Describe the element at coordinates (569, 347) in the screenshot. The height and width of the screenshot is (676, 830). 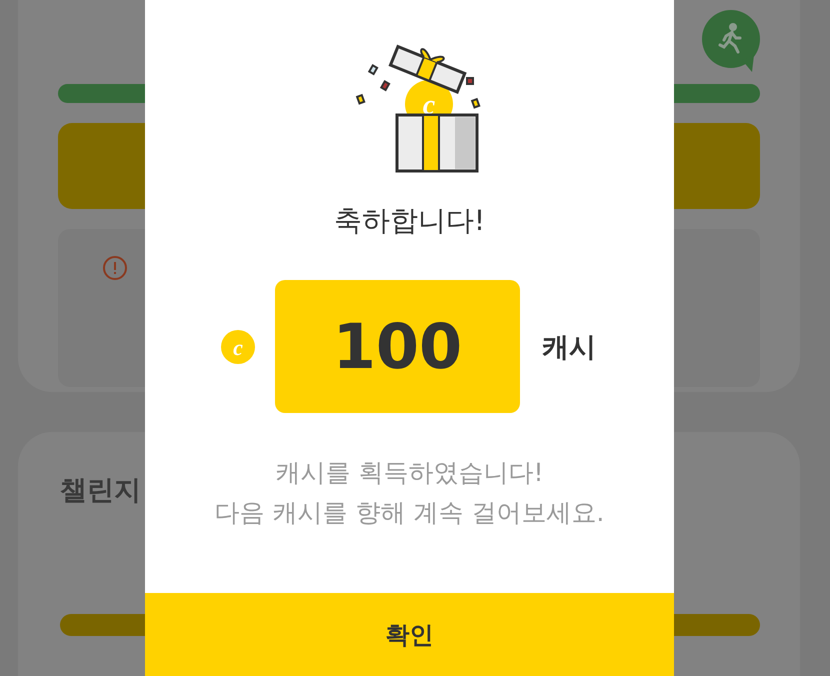
I see `currency-label: 캐시` at that location.